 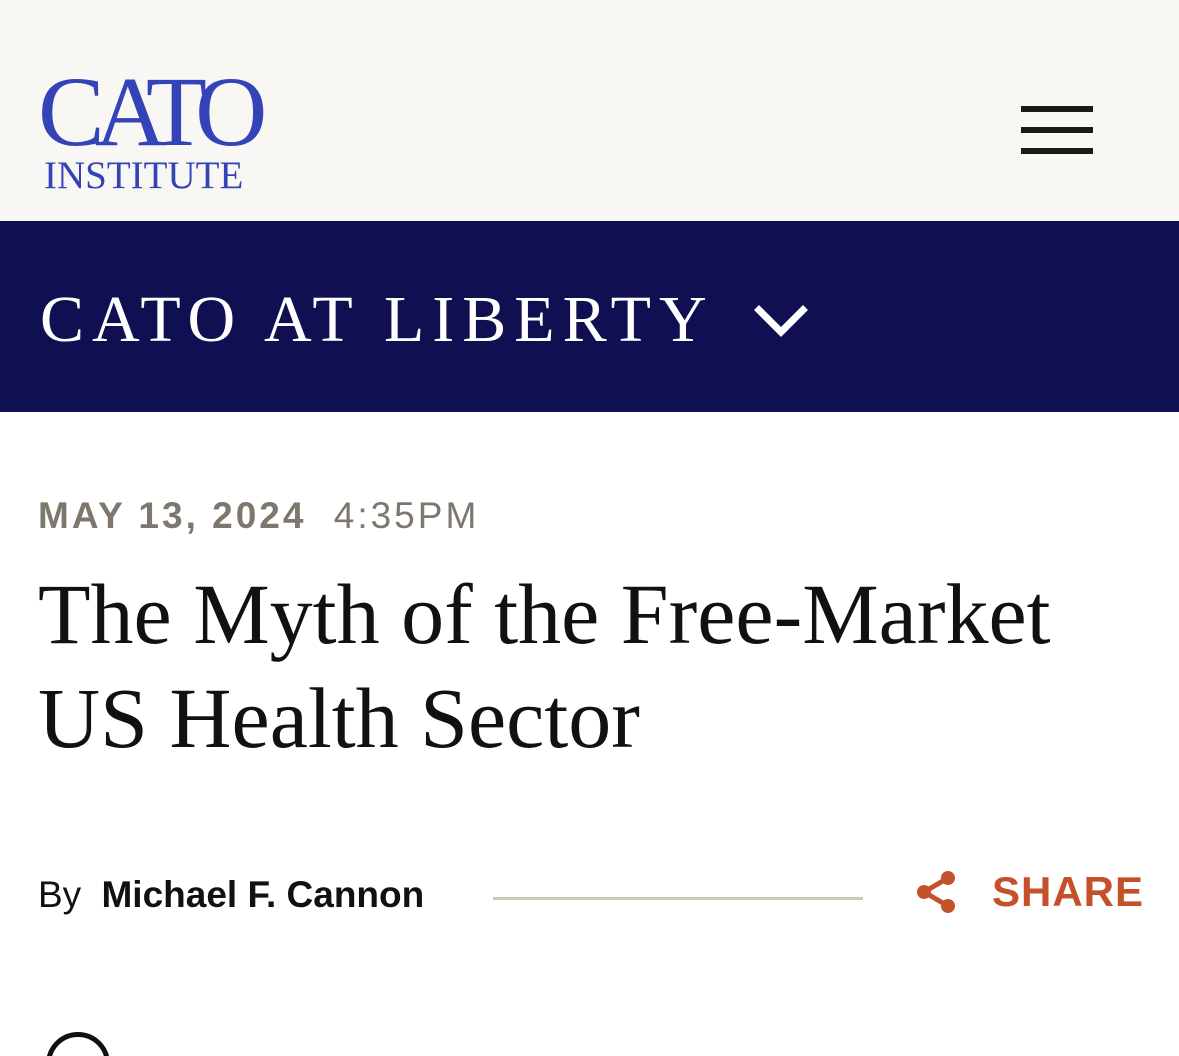 I want to click on partial-circle-icon, so click(x=78, y=1044).